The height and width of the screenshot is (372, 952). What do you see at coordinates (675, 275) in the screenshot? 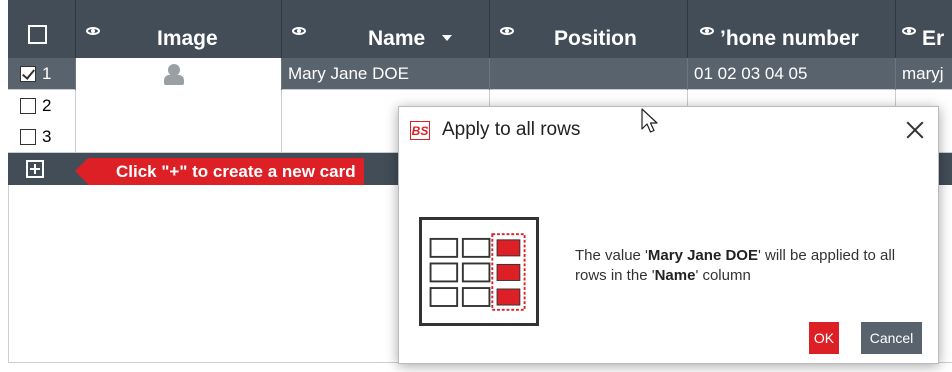
I see `dialog-message-column: Name` at bounding box center [675, 275].